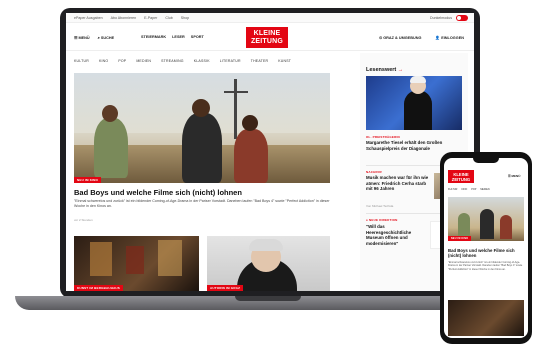 The width and height of the screenshot is (536, 345). What do you see at coordinates (460, 238) in the screenshot?
I see `phone-hero-tag: NEU IM KINO` at bounding box center [460, 238].